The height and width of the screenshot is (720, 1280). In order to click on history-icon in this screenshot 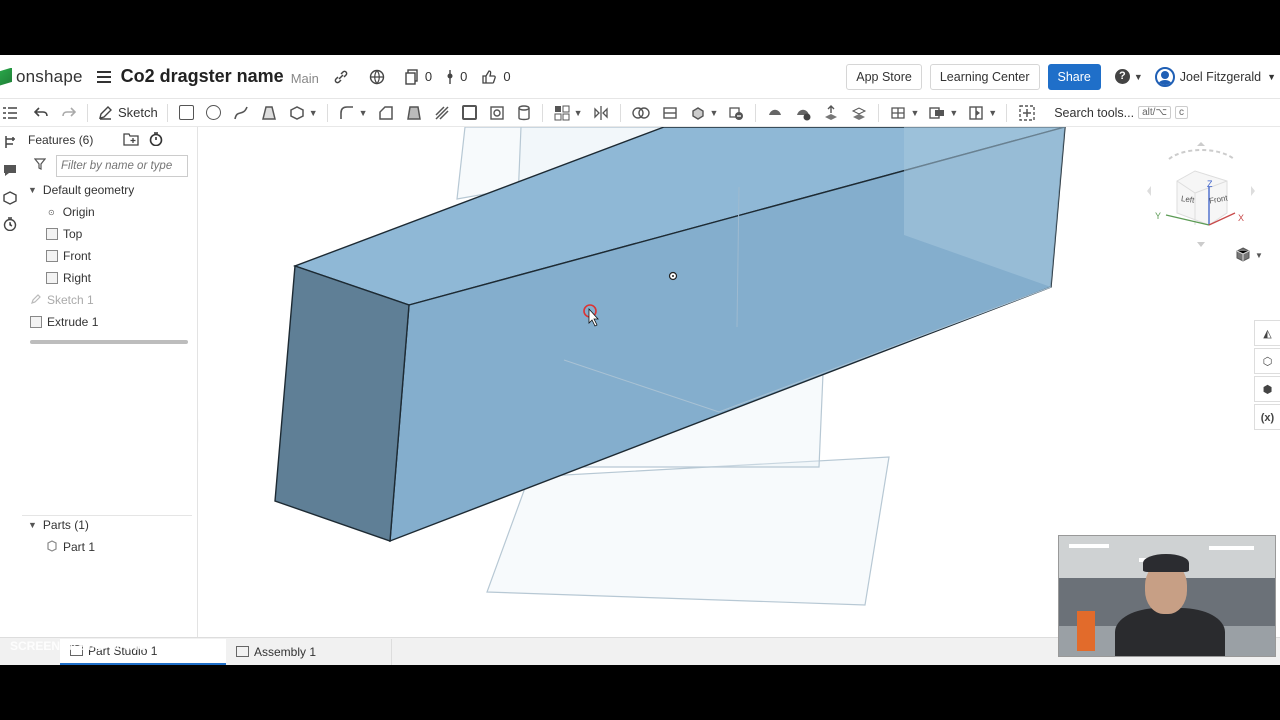, I will do `click(10, 224)`.